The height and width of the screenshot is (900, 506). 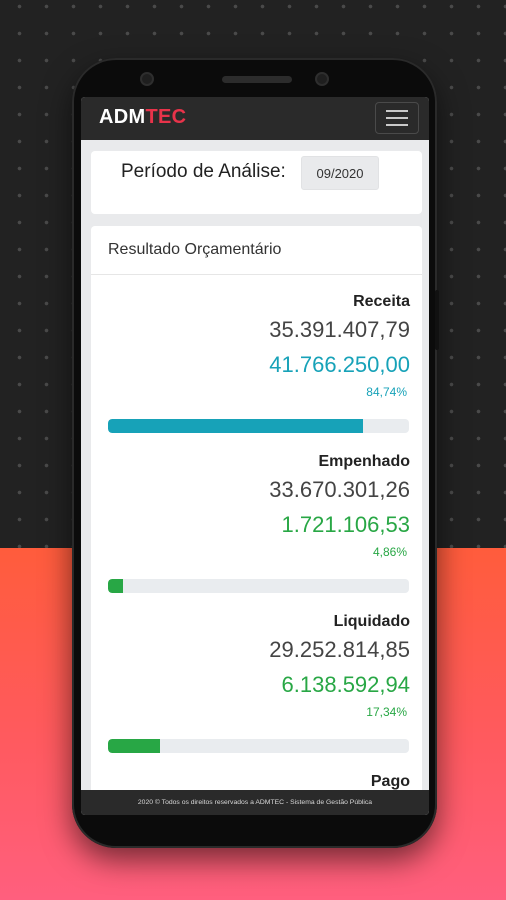 What do you see at coordinates (345, 684) in the screenshot?
I see `metric-secondary-value: 6.138.592,94` at bounding box center [345, 684].